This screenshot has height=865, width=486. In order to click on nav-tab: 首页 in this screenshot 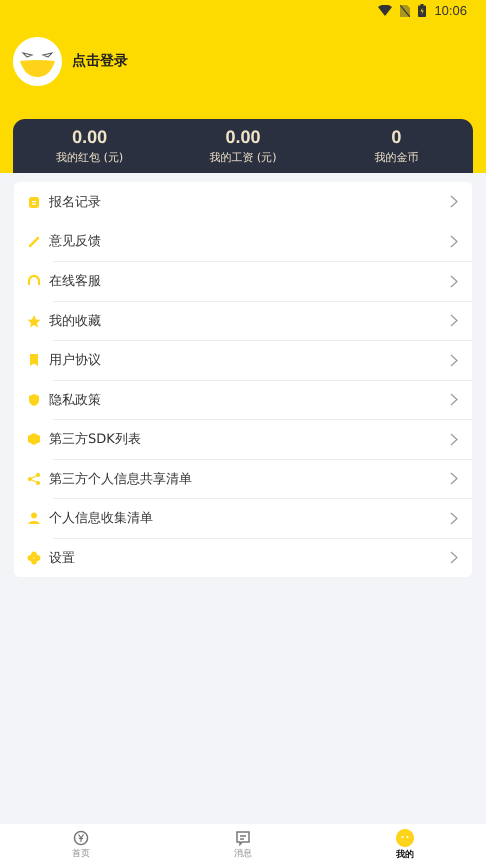, I will do `click(81, 844)`.